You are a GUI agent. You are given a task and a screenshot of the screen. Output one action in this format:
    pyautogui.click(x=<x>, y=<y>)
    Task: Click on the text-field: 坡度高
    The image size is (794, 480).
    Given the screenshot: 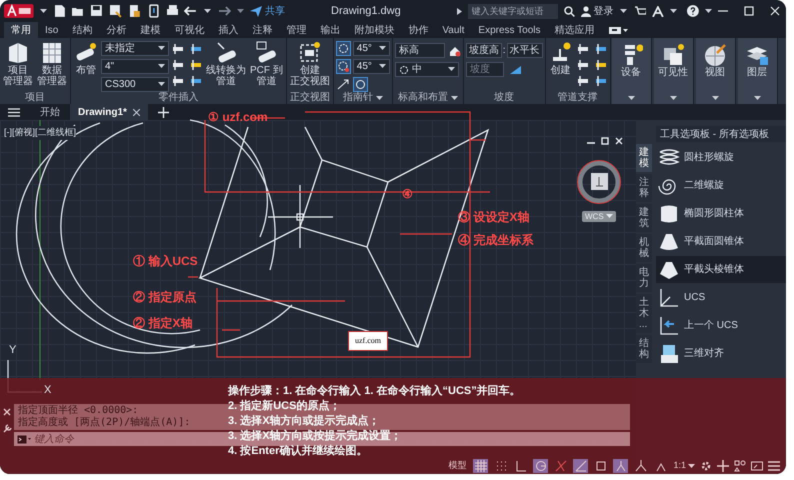 What is the action you would take?
    pyautogui.click(x=484, y=50)
    